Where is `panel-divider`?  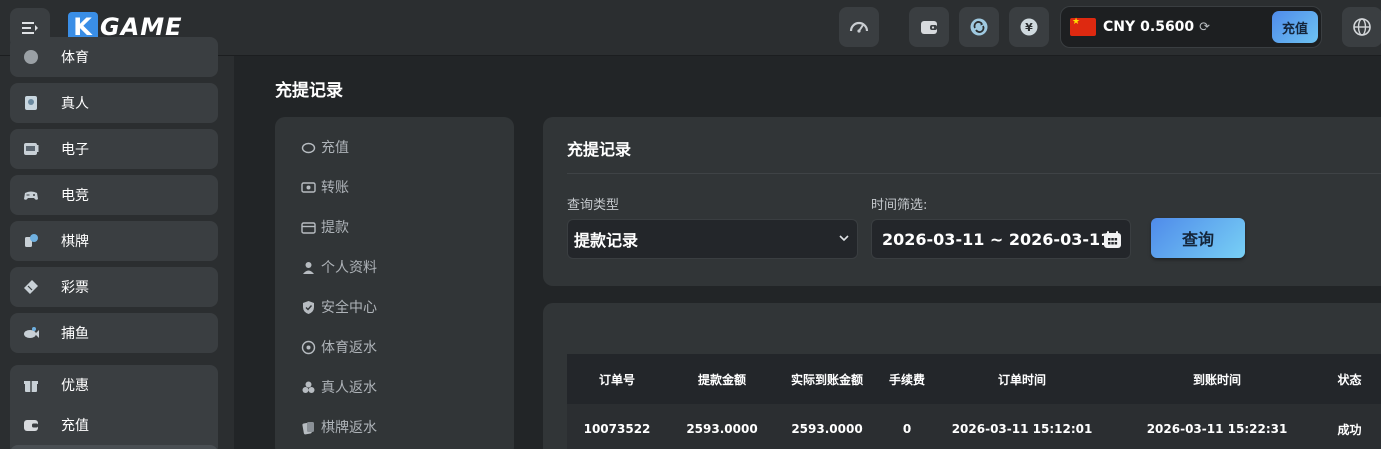 panel-divider is located at coordinates (974, 173).